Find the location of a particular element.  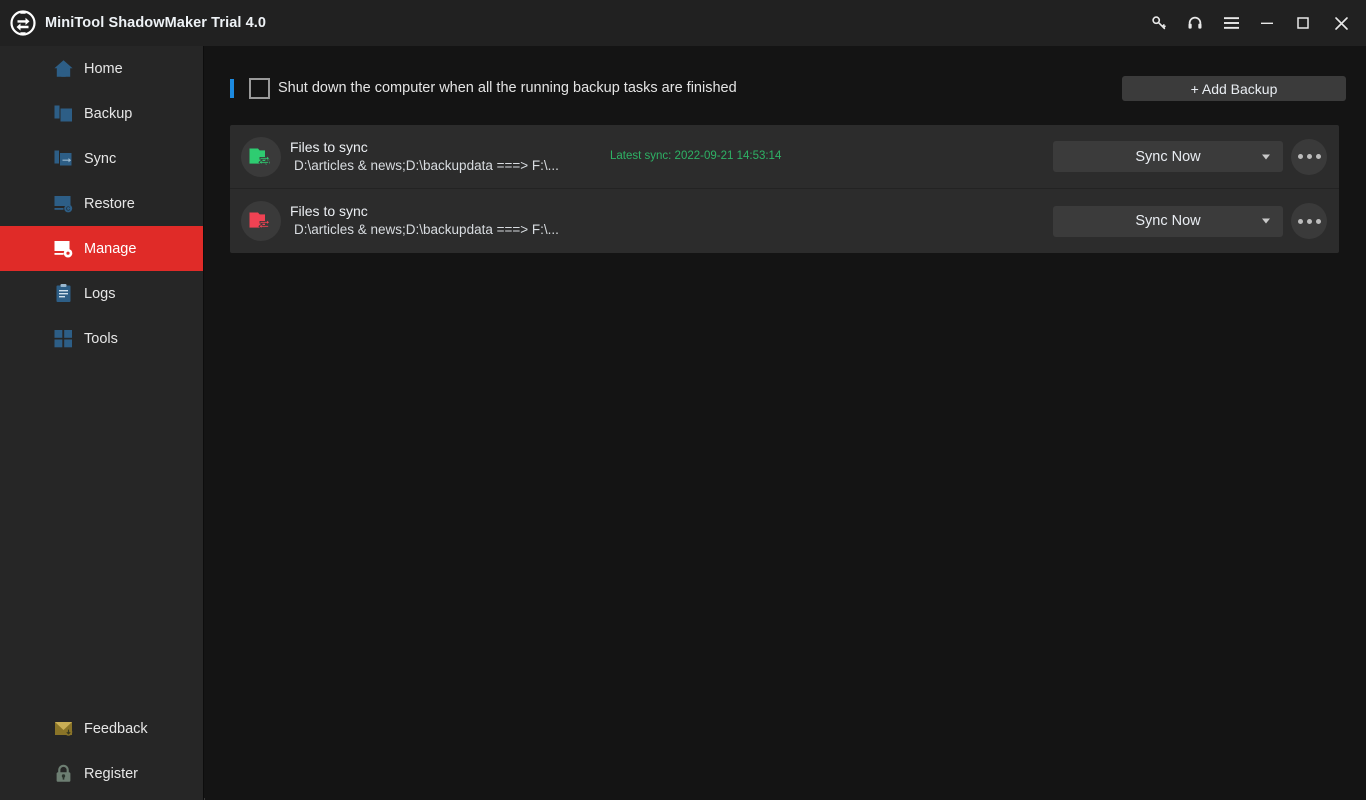

sidebar-item-restore: C Restore is located at coordinates (101, 203).